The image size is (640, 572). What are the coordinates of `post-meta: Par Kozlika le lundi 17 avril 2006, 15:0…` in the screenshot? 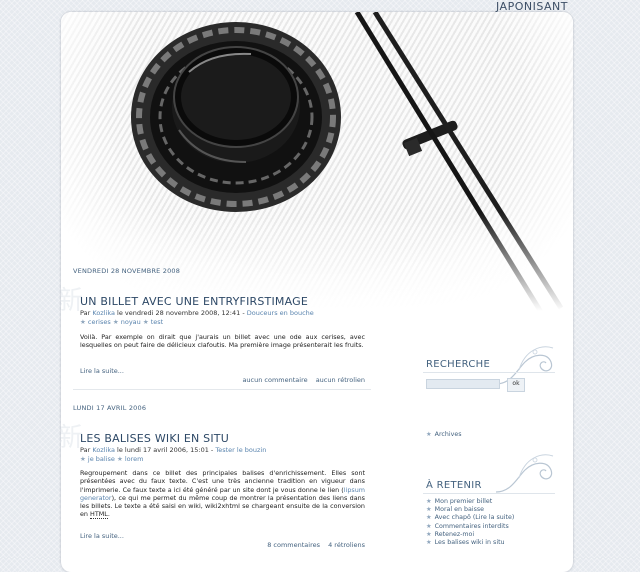 It's located at (173, 450).